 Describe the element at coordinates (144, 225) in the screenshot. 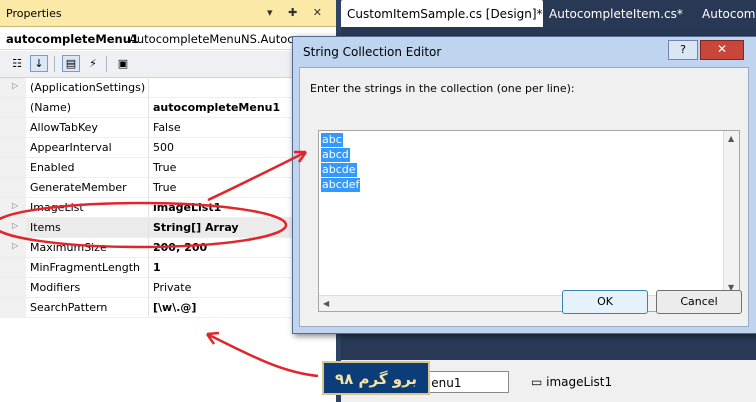

I see `annotation-ellipse` at that location.